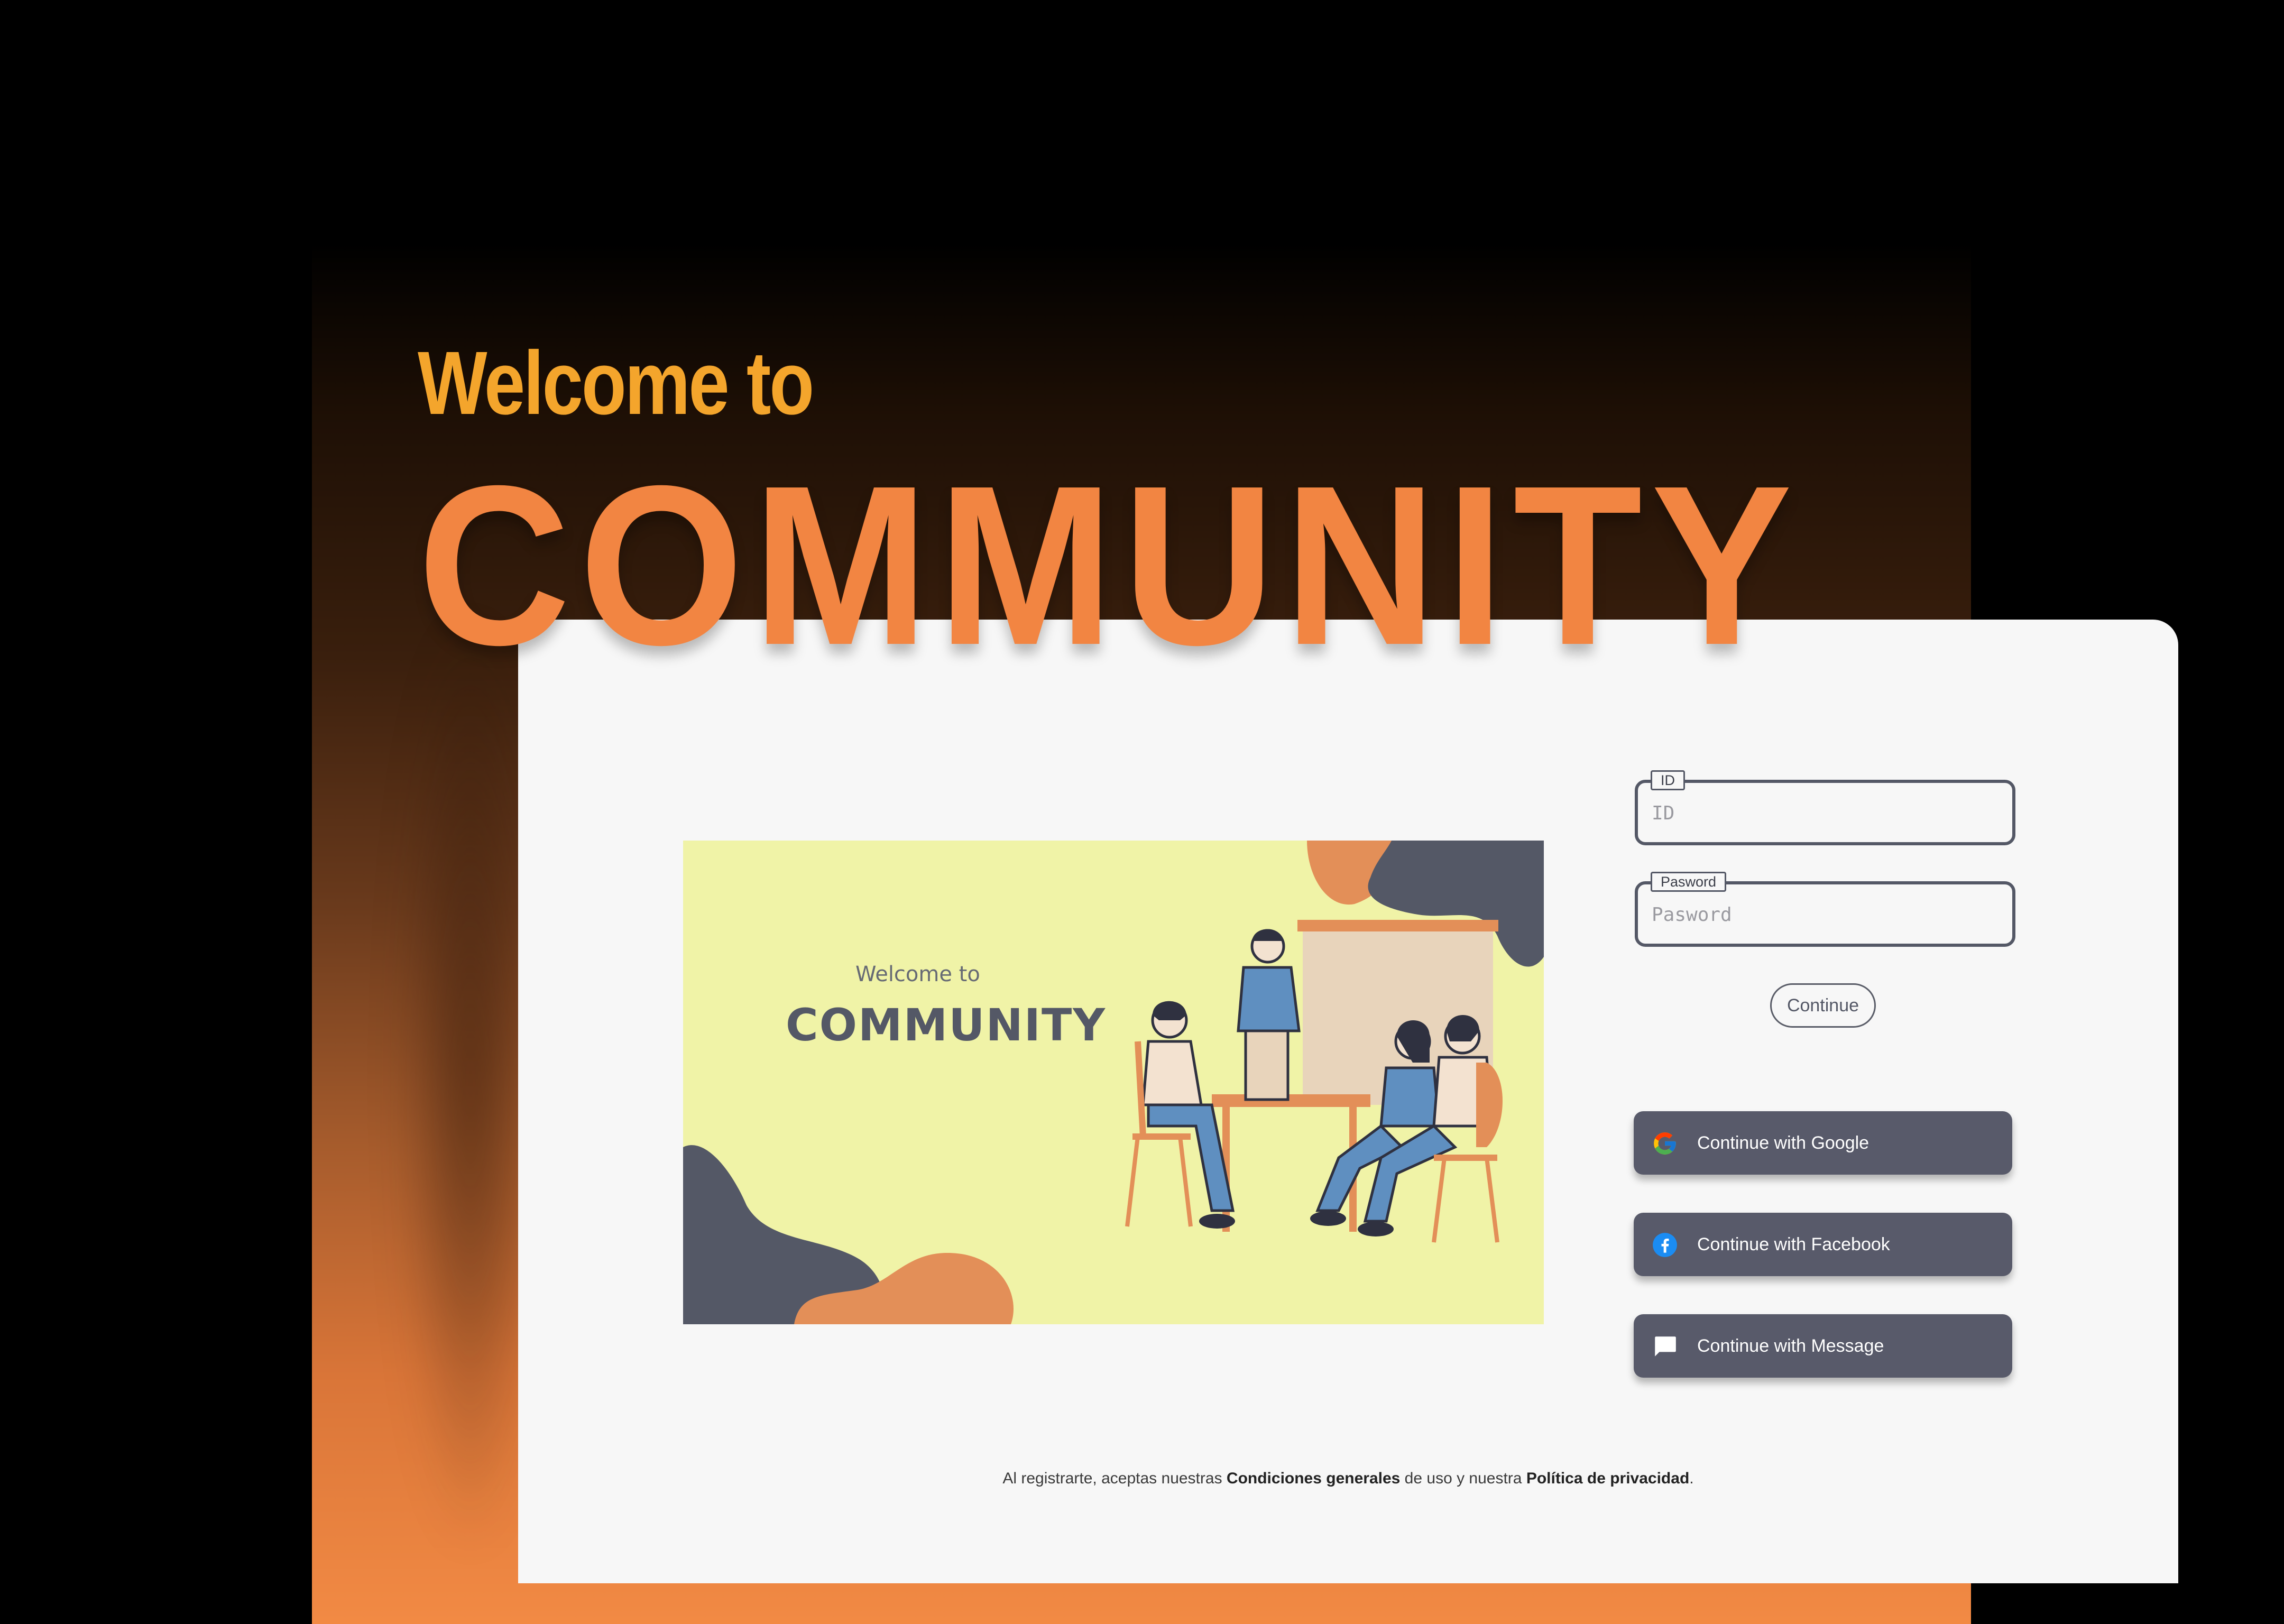  What do you see at coordinates (1114, 1479) in the screenshot?
I see `legal-prefix: Al registrarte, aceptas nuestras` at bounding box center [1114, 1479].